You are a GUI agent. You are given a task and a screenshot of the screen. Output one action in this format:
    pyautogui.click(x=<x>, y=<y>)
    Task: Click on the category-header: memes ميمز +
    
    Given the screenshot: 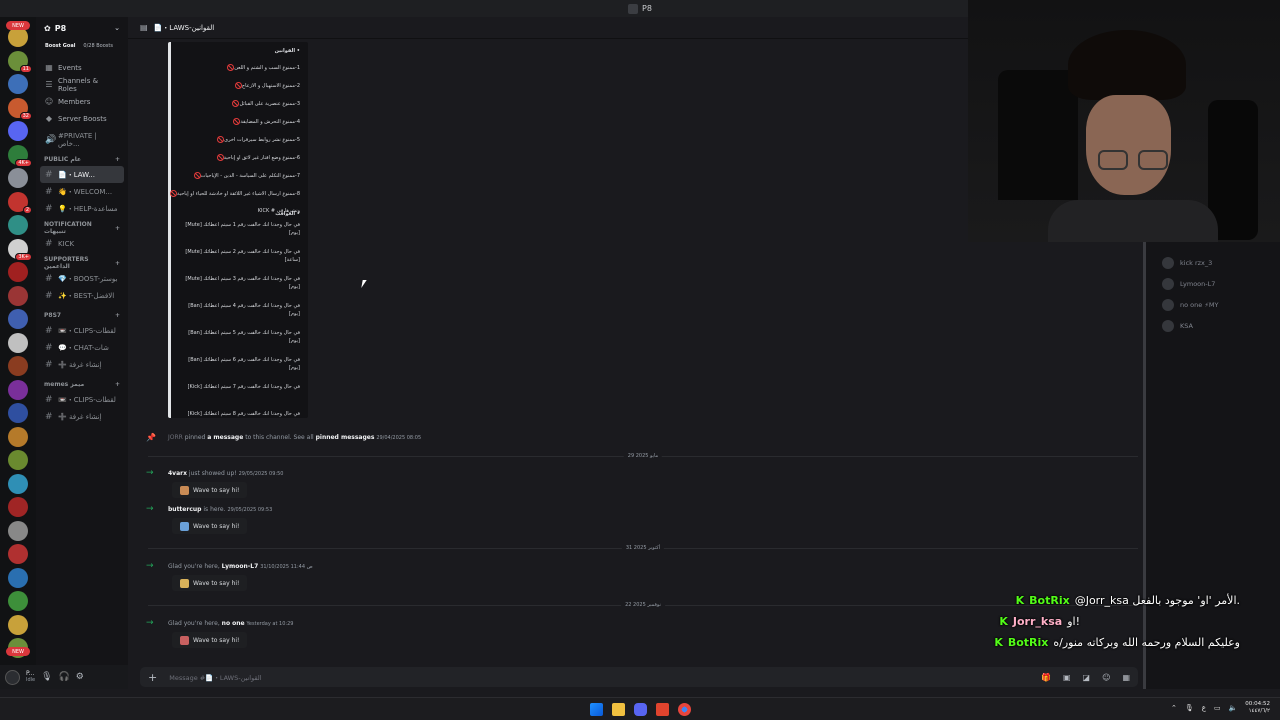 What is the action you would take?
    pyautogui.click(x=82, y=384)
    